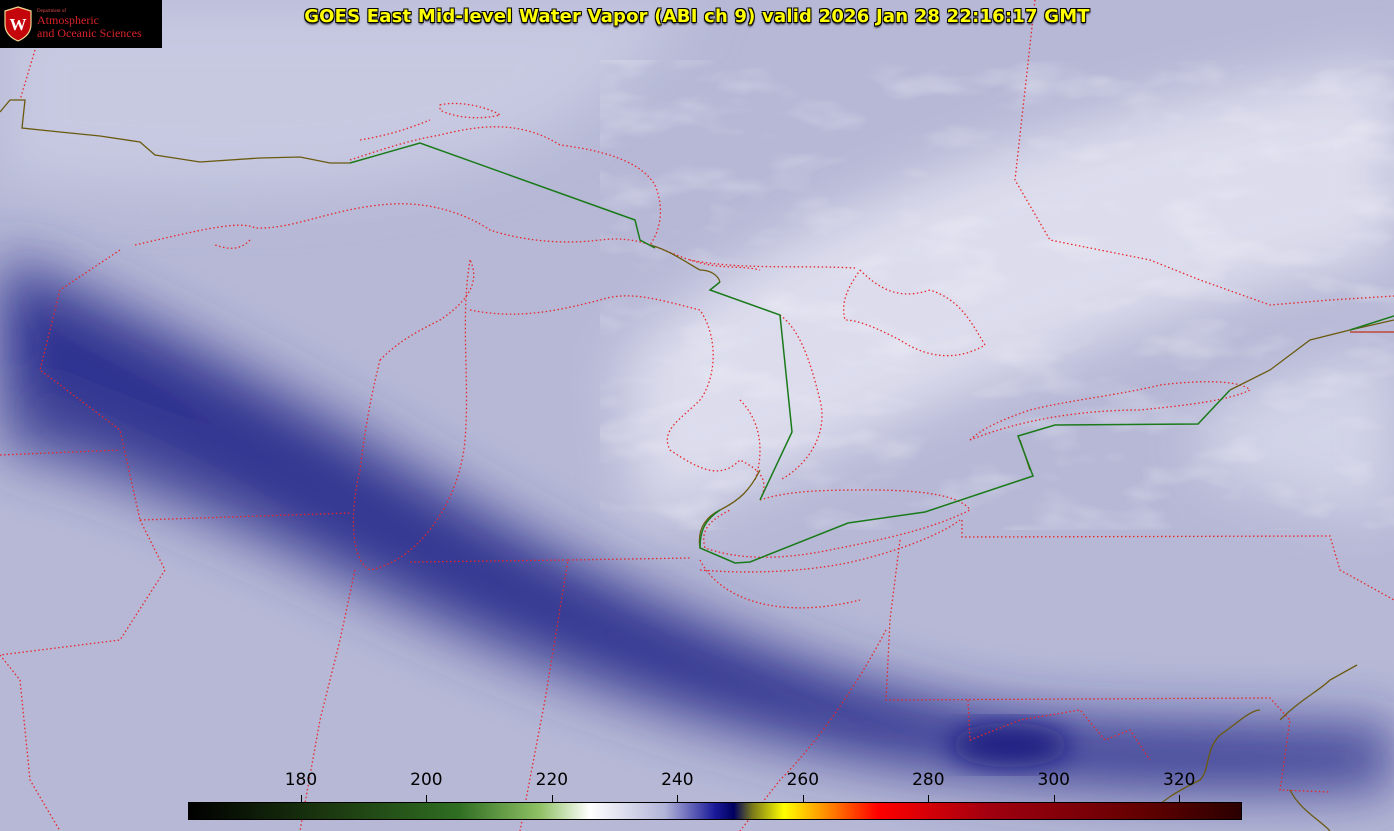 This screenshot has height=831, width=1394. What do you see at coordinates (301, 780) in the screenshot?
I see `colorbar-tick-label: 180` at bounding box center [301, 780].